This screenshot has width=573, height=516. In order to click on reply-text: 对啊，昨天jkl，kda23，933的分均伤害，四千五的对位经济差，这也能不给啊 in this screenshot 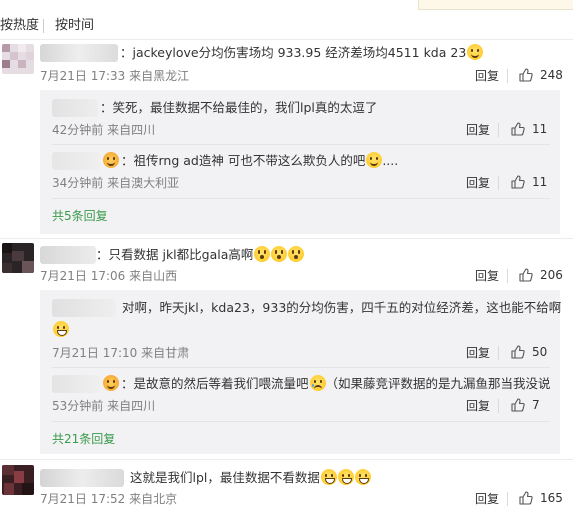, I will do `click(342, 307)`.